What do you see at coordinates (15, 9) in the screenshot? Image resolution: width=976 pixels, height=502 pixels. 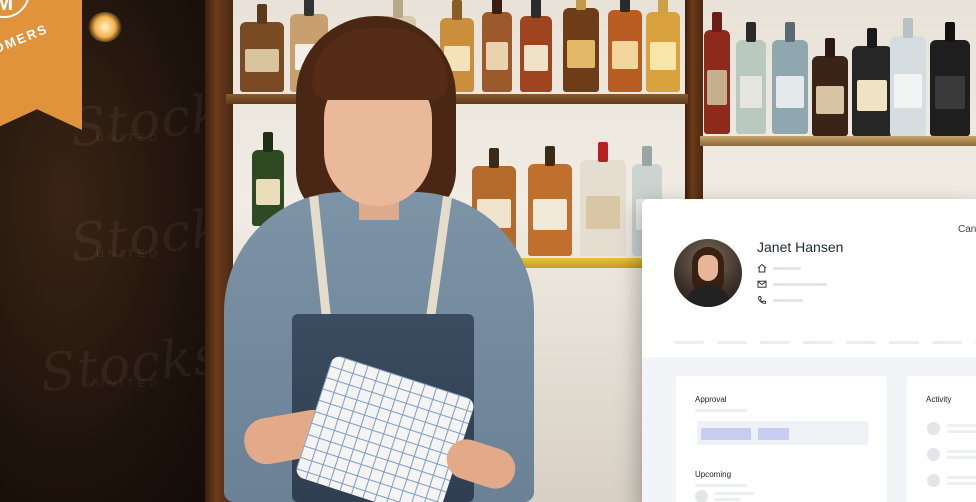 I see `brand-logo-icon: M` at bounding box center [15, 9].